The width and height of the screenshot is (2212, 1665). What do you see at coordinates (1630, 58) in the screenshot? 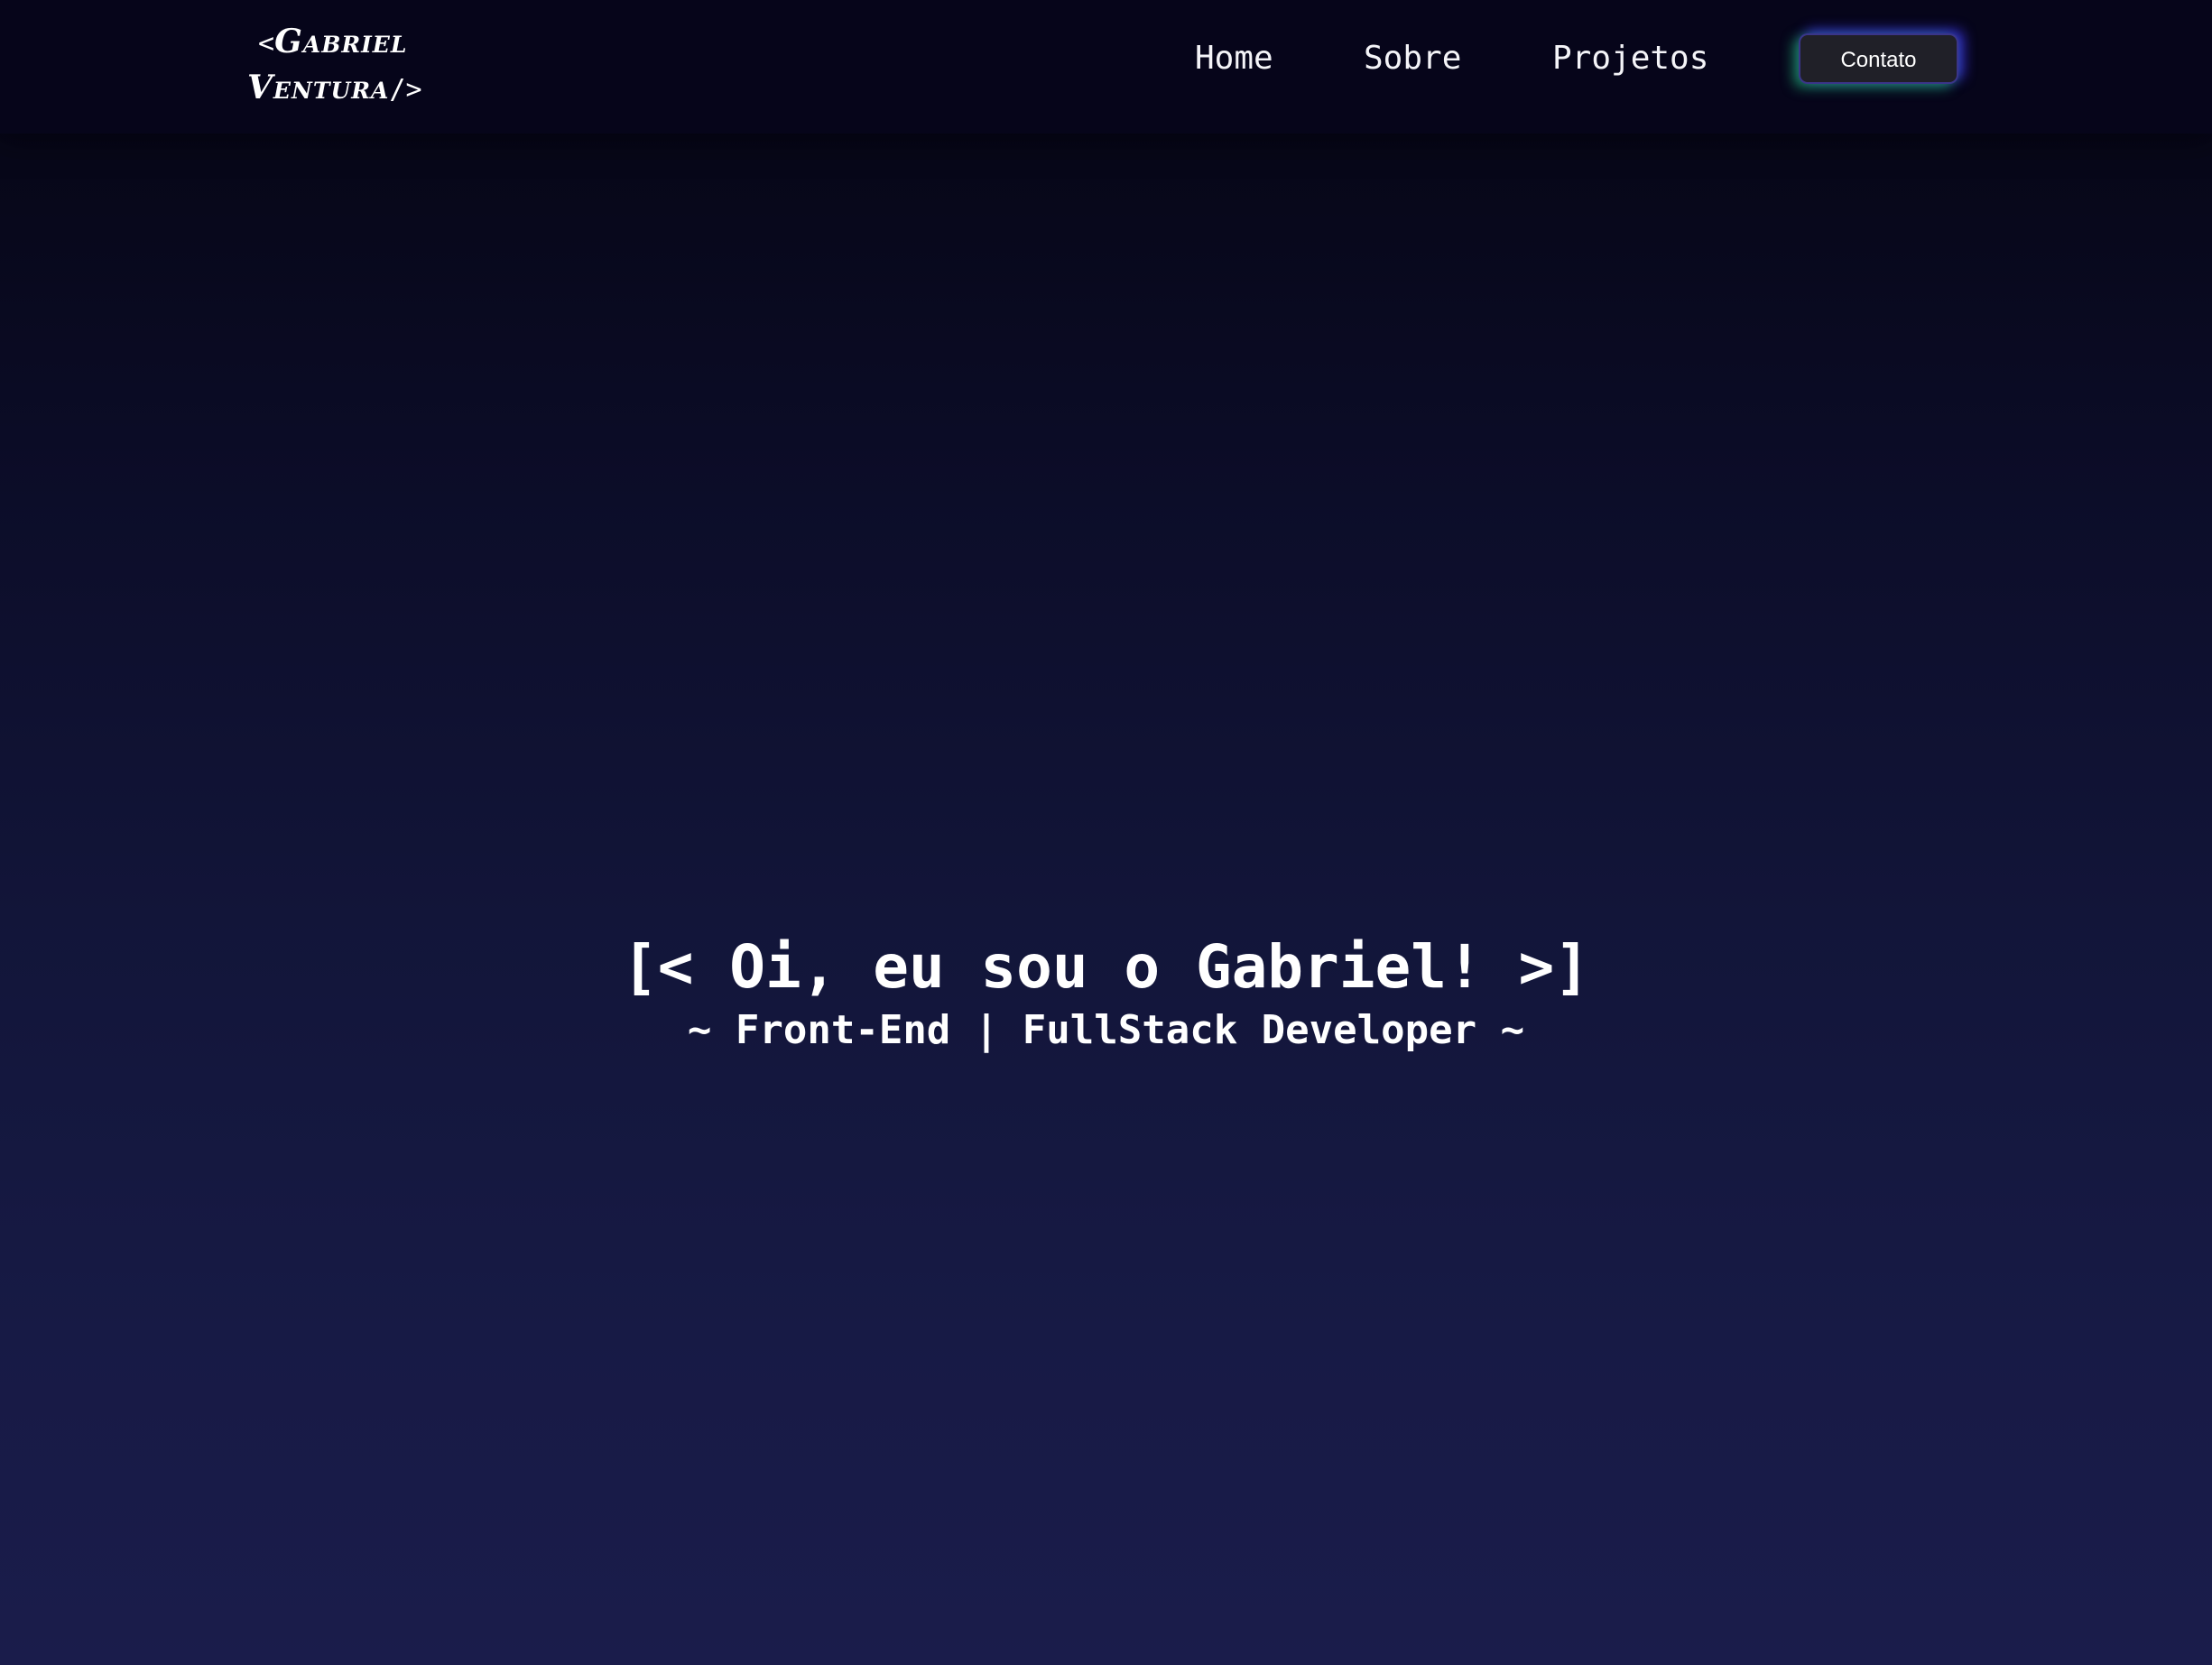
I see `nav-link-projetos: Projetos` at bounding box center [1630, 58].